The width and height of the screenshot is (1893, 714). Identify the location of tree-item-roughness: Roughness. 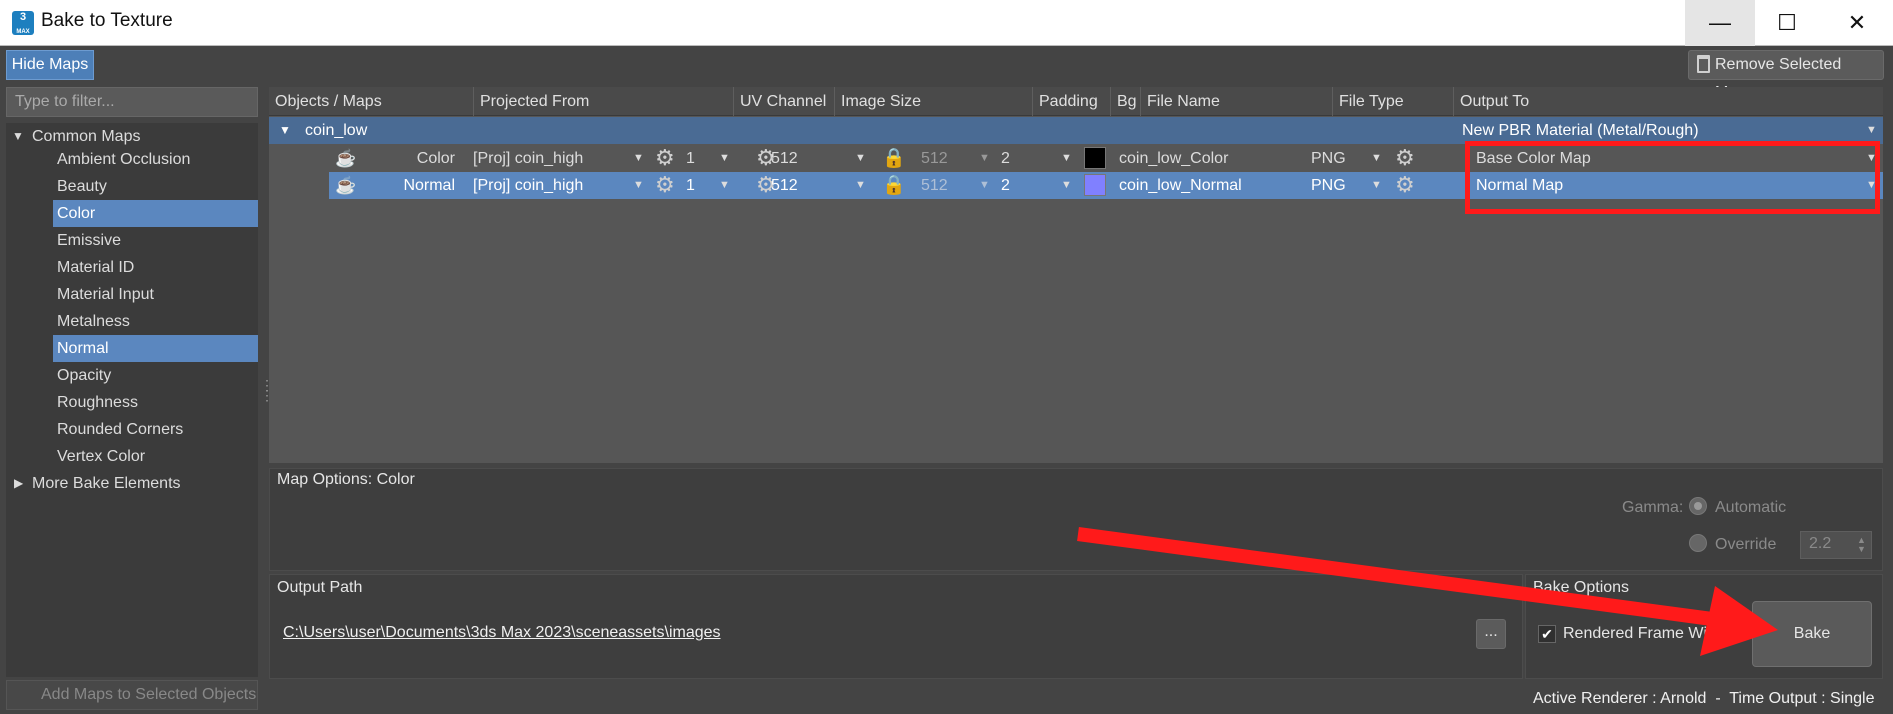
(155, 402).